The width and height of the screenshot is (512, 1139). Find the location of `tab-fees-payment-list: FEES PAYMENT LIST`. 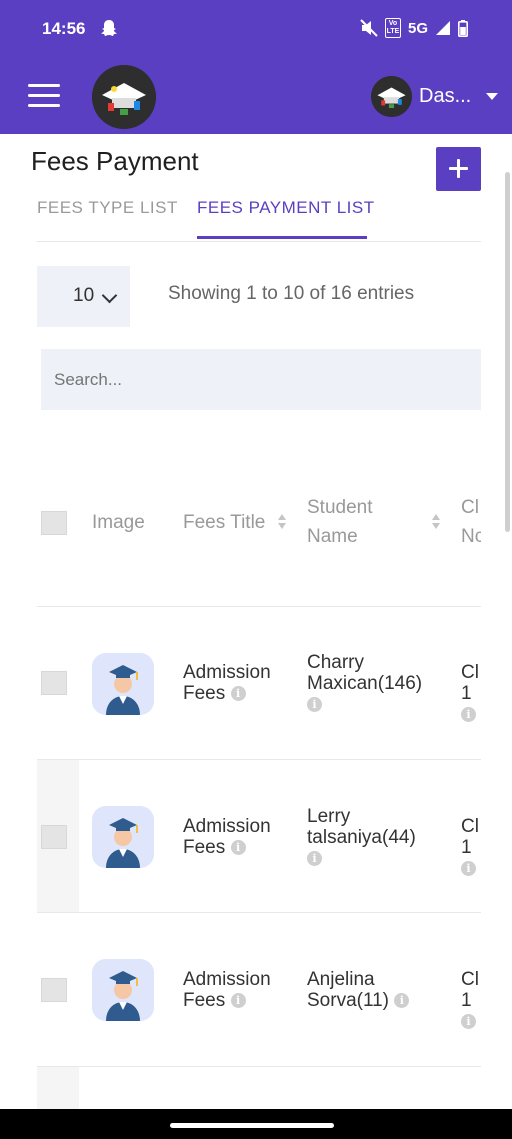

tab-fees-payment-list: FEES PAYMENT LIST is located at coordinates (286, 208).